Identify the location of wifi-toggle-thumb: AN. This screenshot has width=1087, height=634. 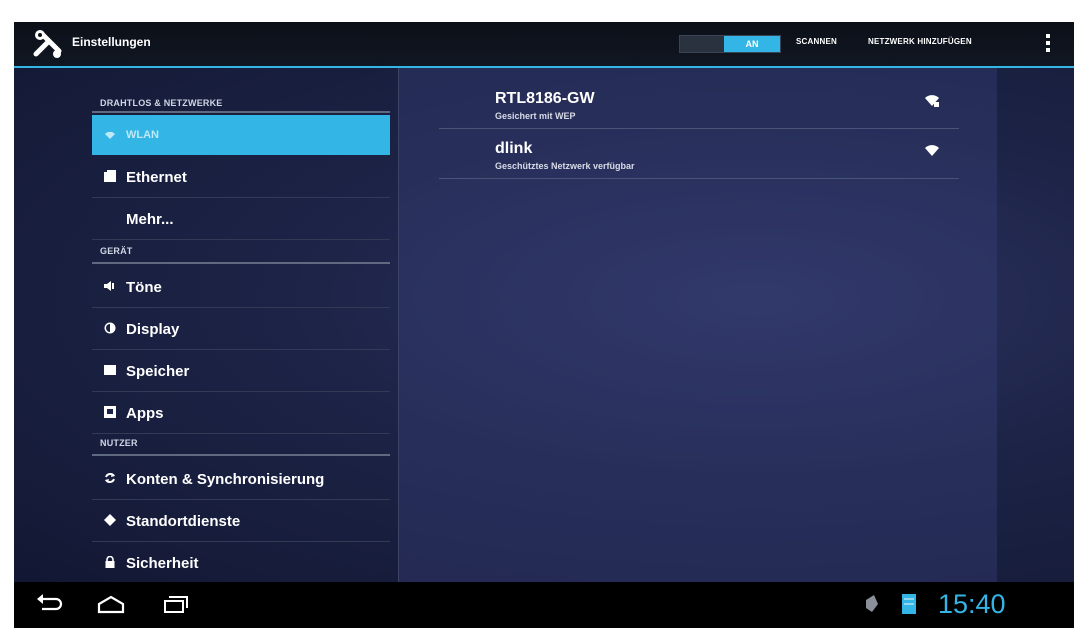
(752, 44).